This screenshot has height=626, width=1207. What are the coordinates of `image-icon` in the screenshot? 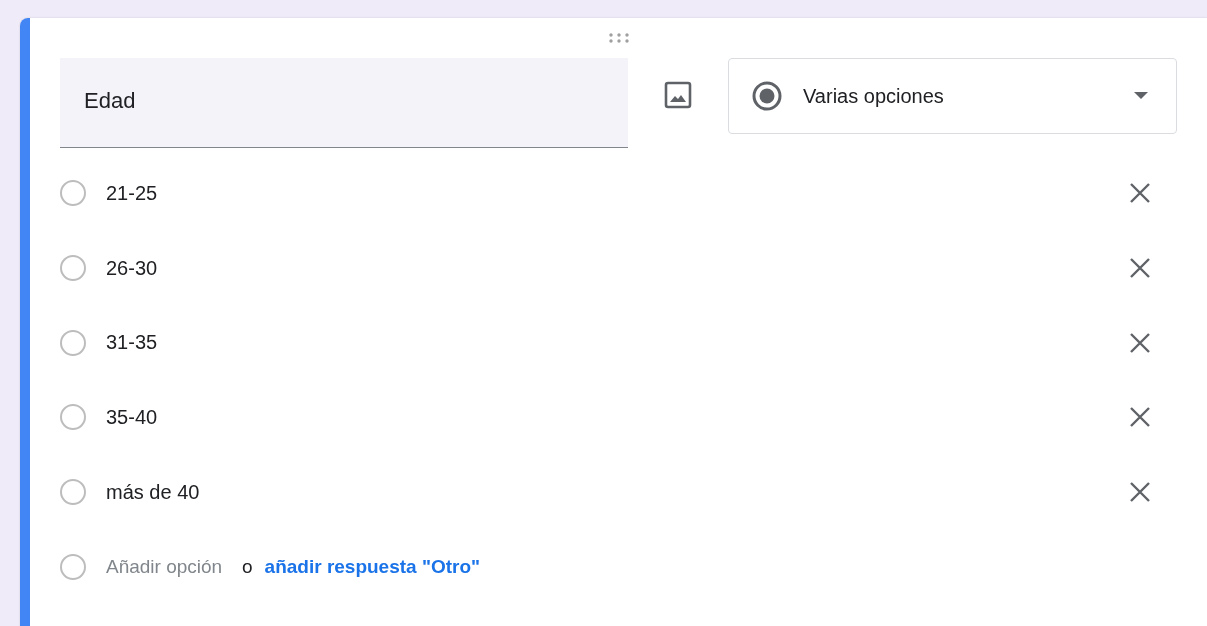 It's located at (678, 95).